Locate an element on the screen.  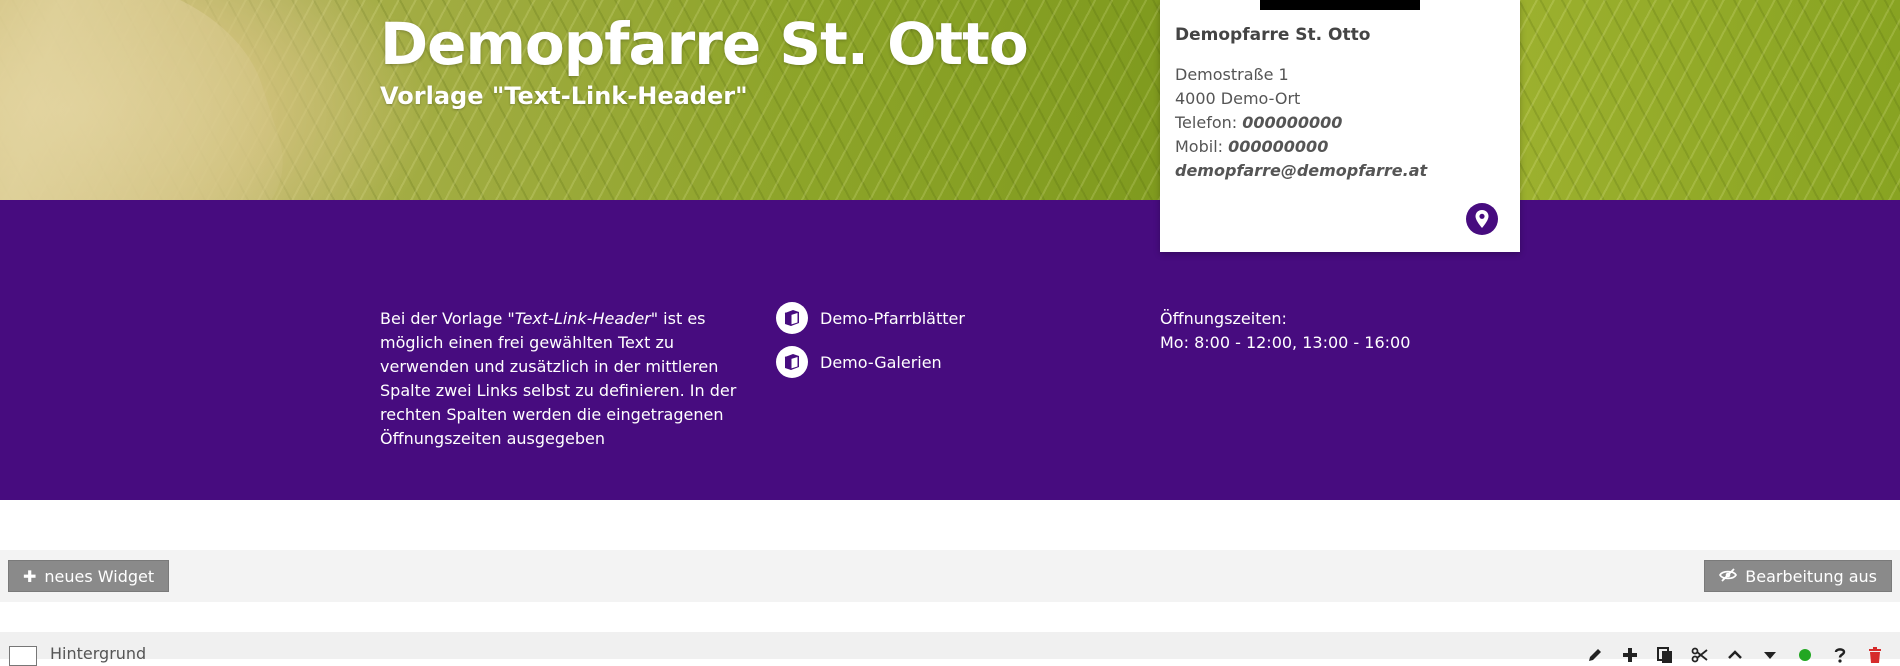
widget-tools is located at coordinates (1728, 655).